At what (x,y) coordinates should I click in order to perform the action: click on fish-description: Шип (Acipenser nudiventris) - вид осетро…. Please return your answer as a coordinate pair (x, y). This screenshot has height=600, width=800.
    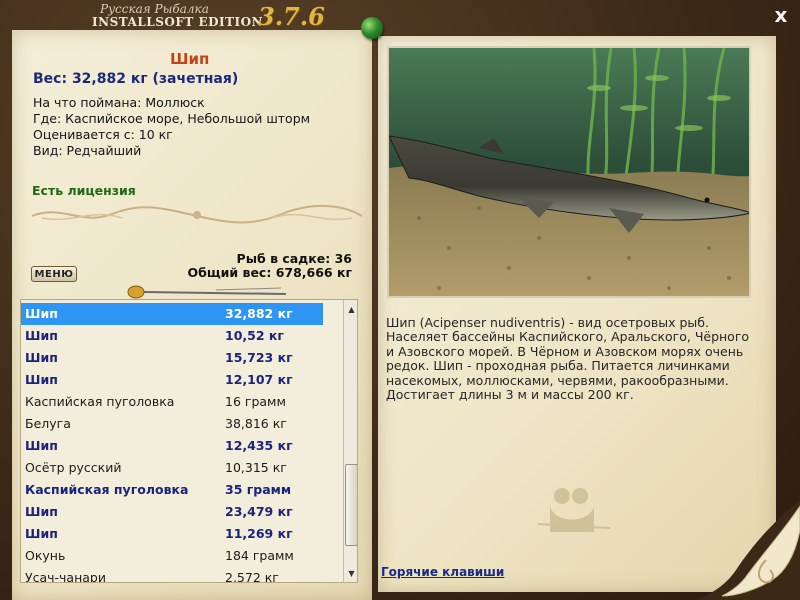
    Looking at the image, I should click on (568, 359).